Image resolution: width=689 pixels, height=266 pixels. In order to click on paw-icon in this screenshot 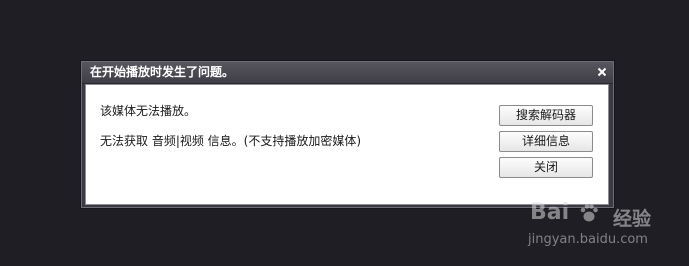, I will do `click(589, 213)`.